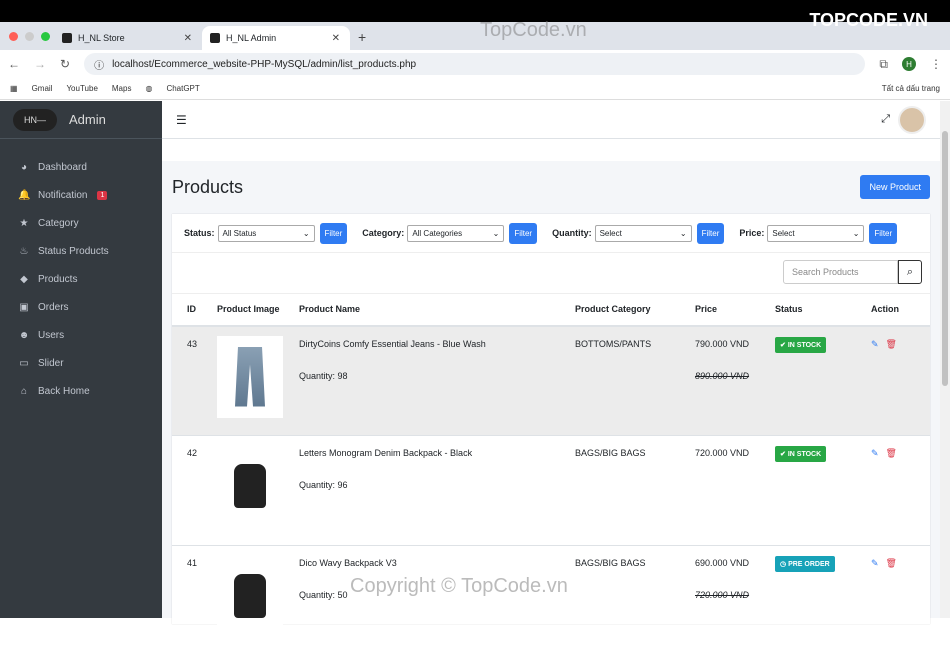  Describe the element at coordinates (24, 195) in the screenshot. I see `bell-icon: 🔔` at that location.